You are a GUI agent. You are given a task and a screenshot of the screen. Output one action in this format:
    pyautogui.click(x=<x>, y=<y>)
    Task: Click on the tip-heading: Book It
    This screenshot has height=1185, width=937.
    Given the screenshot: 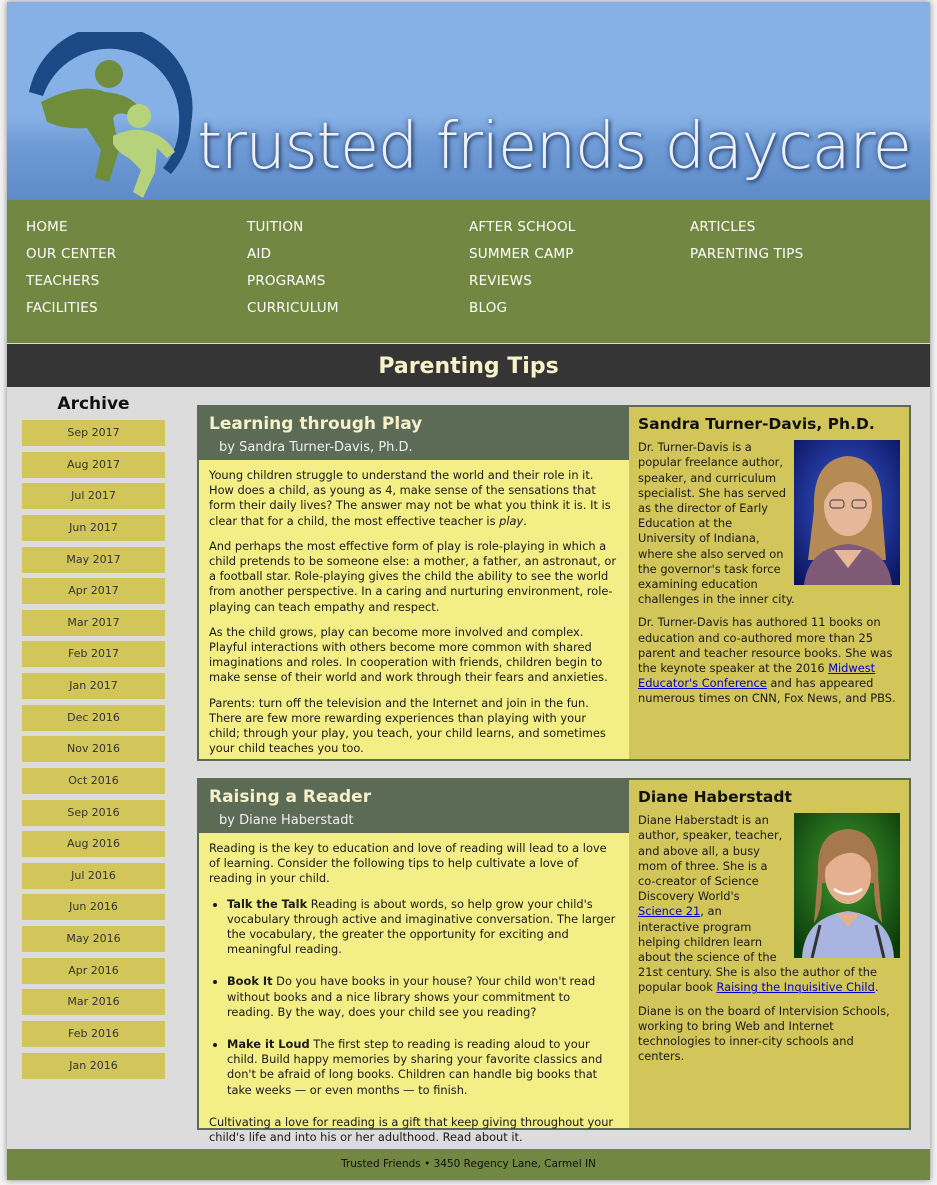 What is the action you would take?
    pyautogui.click(x=250, y=981)
    